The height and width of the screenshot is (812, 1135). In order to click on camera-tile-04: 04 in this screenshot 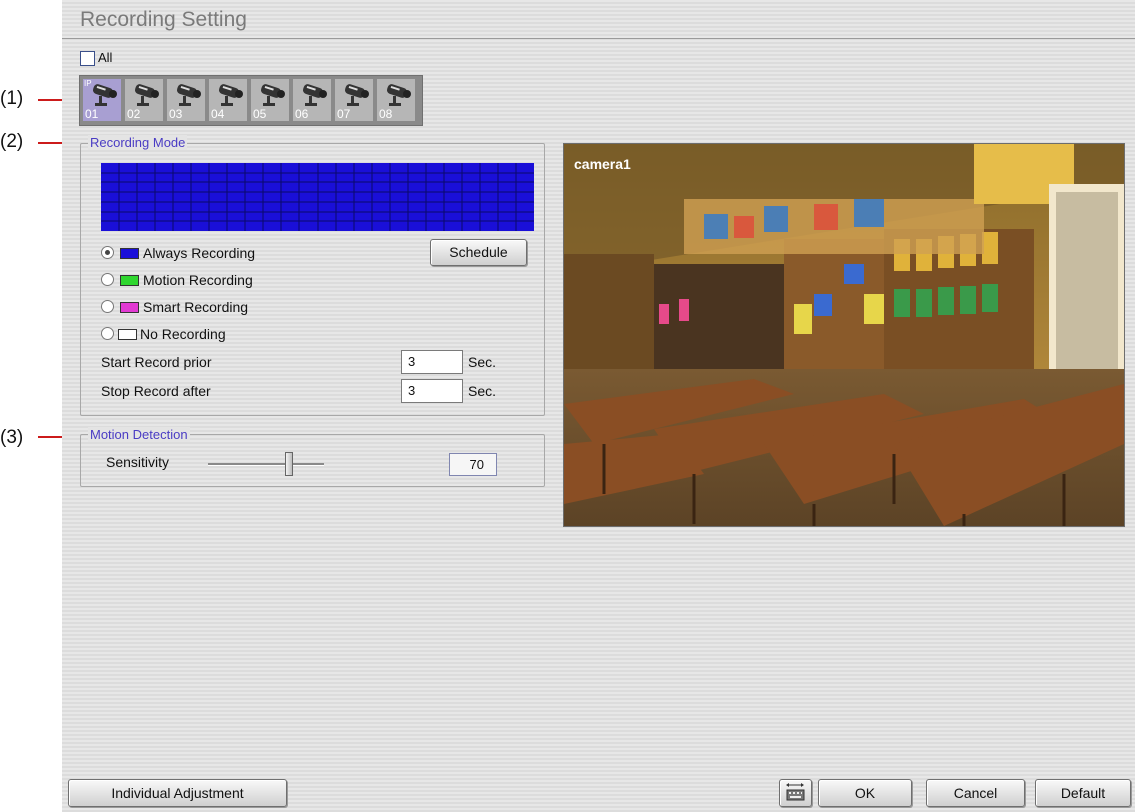, I will do `click(228, 100)`.